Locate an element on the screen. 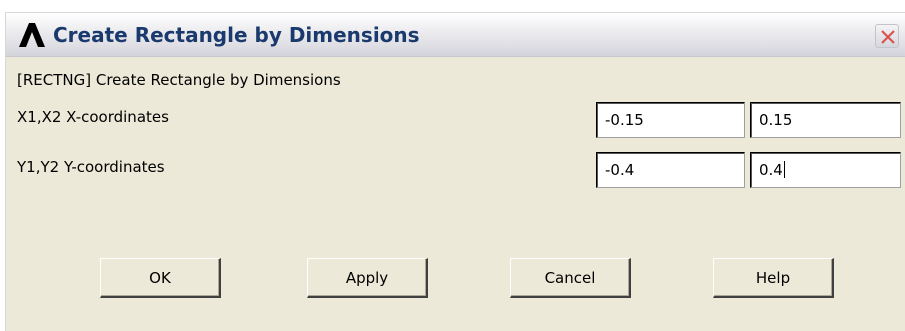 The image size is (905, 331). window-title: Create Rectangle by Dimensions is located at coordinates (236, 35).